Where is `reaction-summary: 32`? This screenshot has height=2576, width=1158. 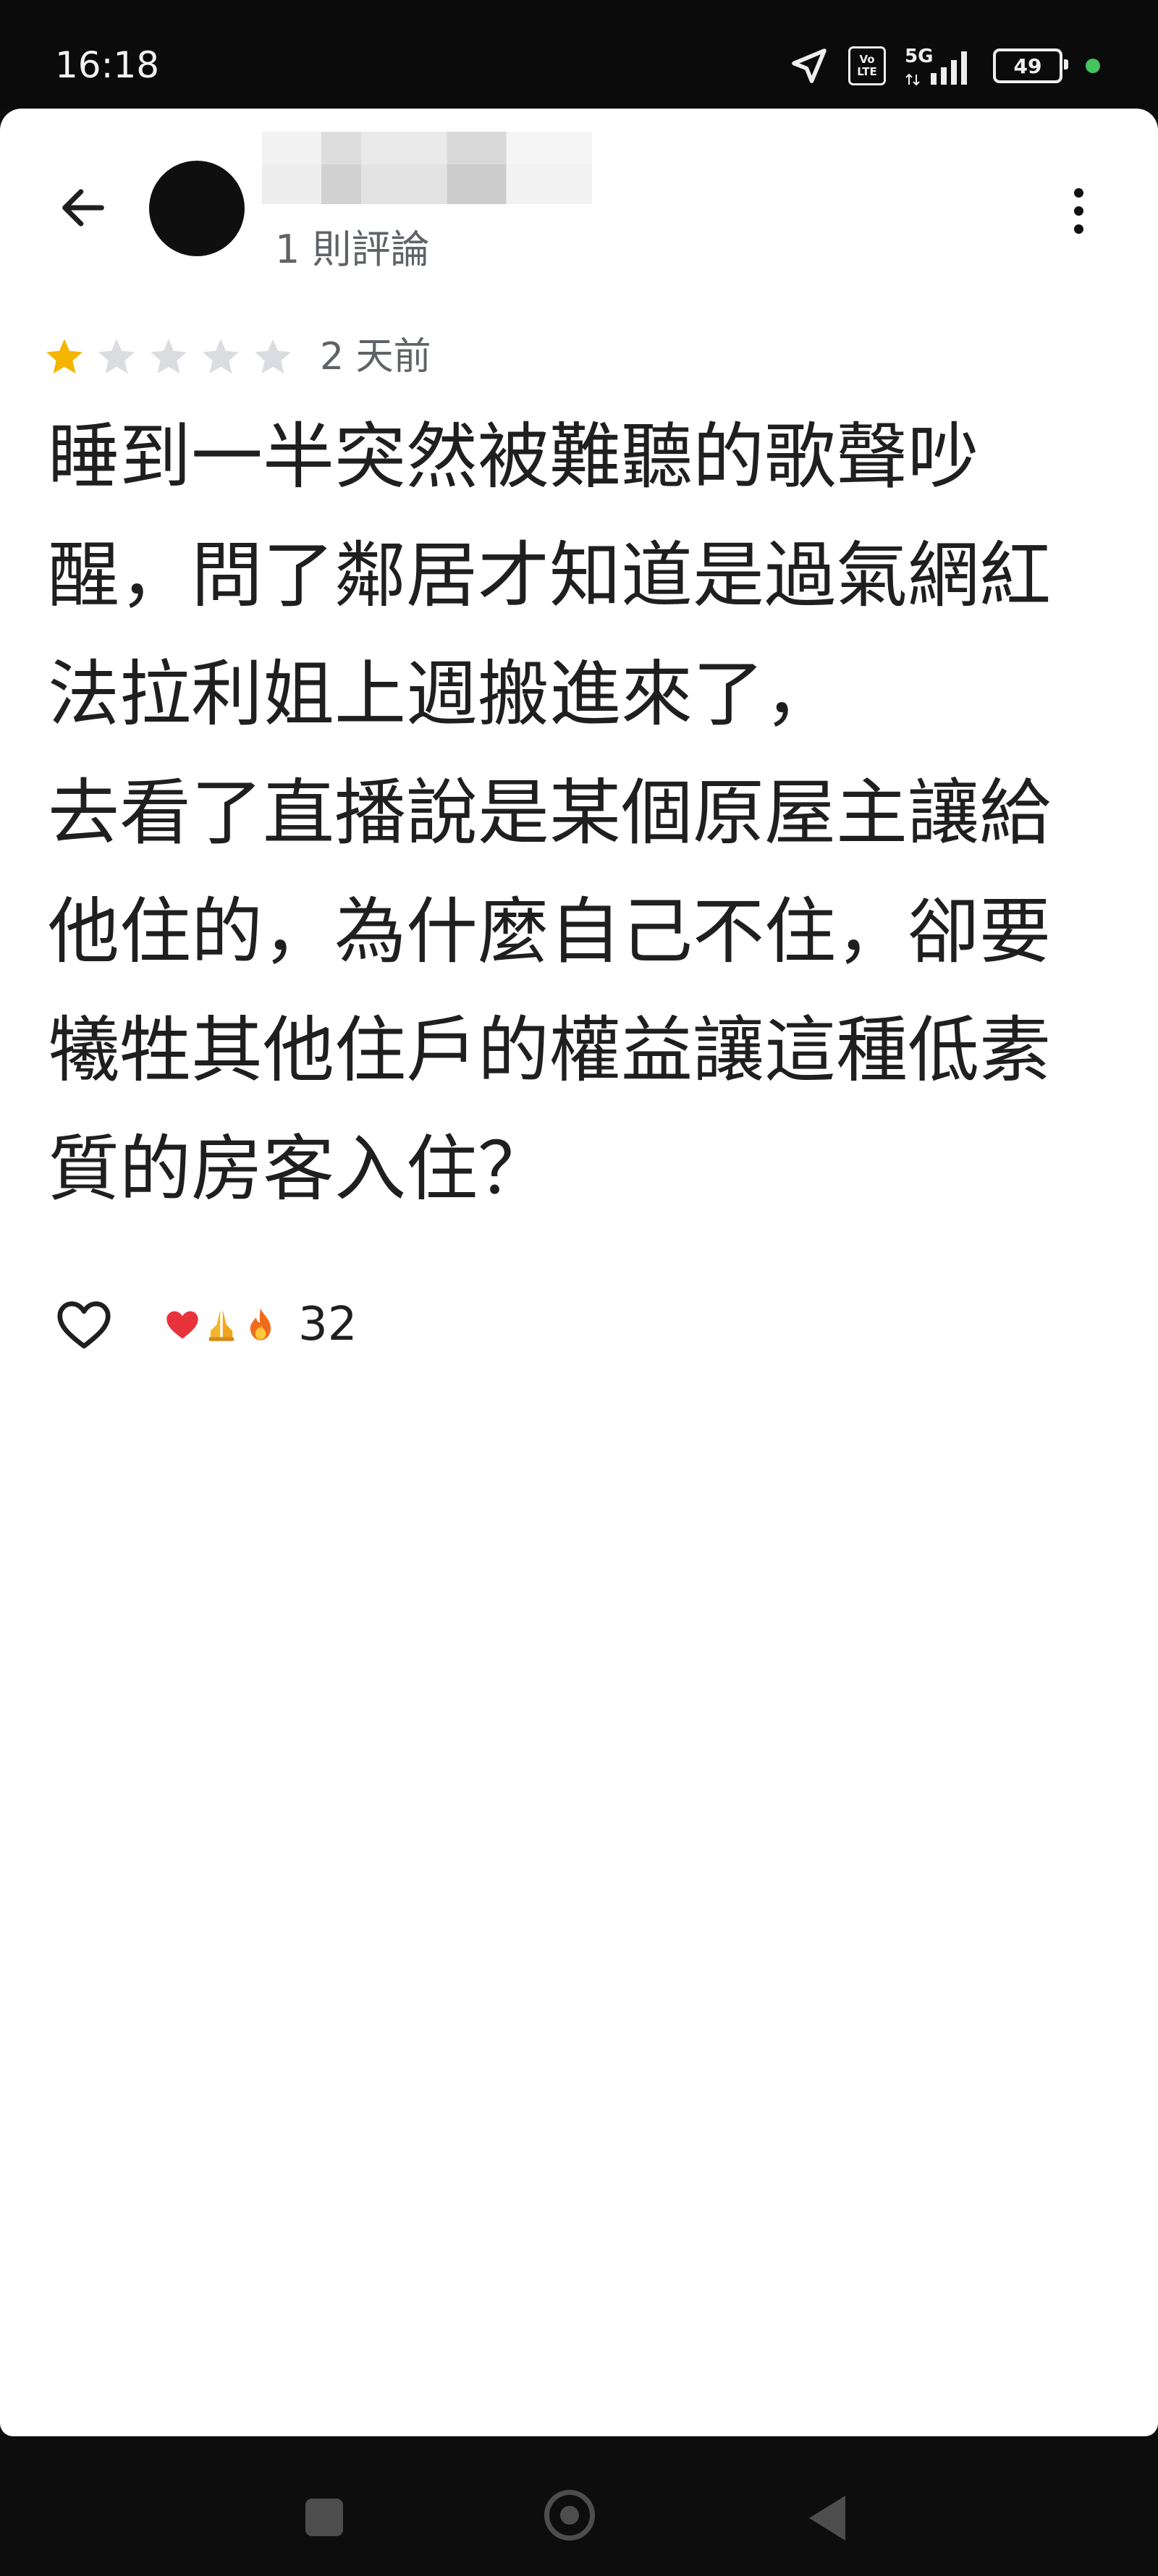 reaction-summary: 32 is located at coordinates (260, 1324).